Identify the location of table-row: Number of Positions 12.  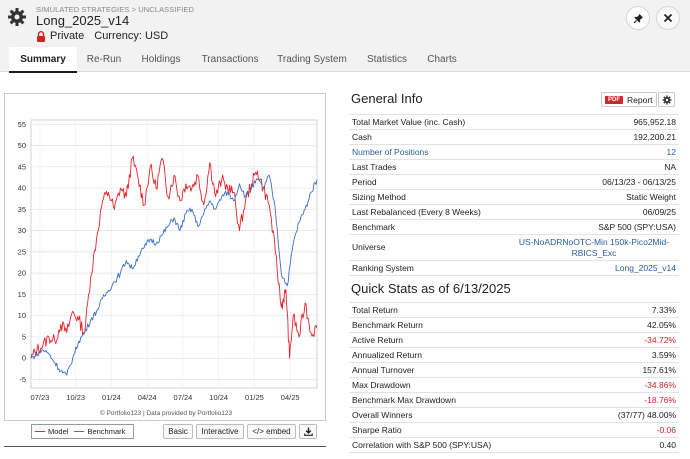
(514, 152).